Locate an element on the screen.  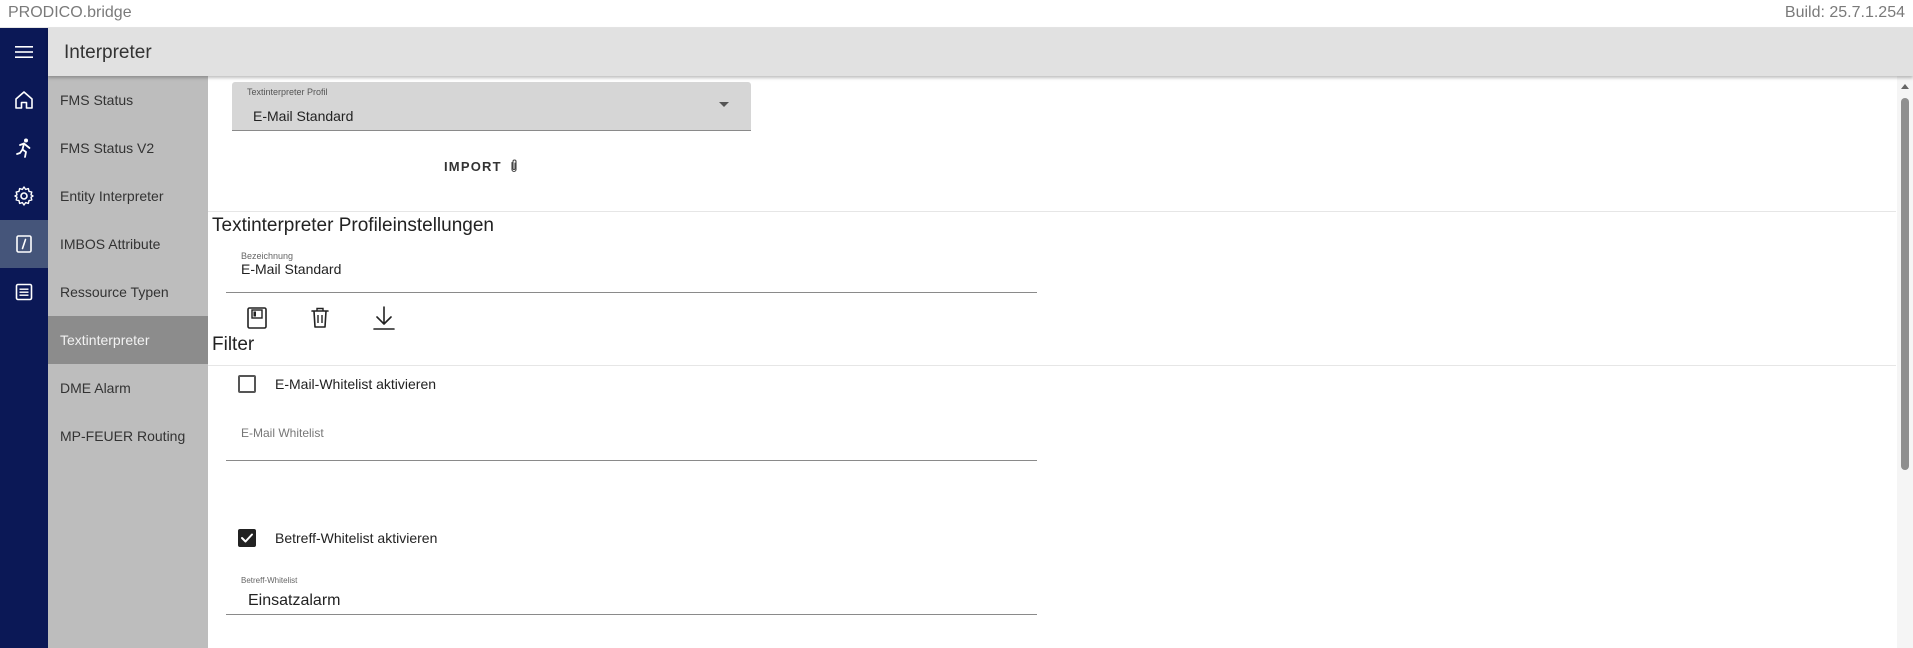
filter-section-title: Filter is located at coordinates (233, 344).